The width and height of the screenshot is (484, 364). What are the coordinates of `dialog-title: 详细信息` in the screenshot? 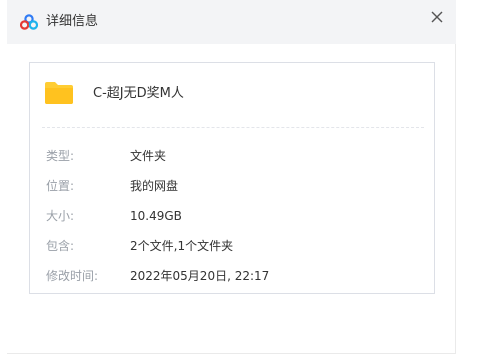 It's located at (72, 21).